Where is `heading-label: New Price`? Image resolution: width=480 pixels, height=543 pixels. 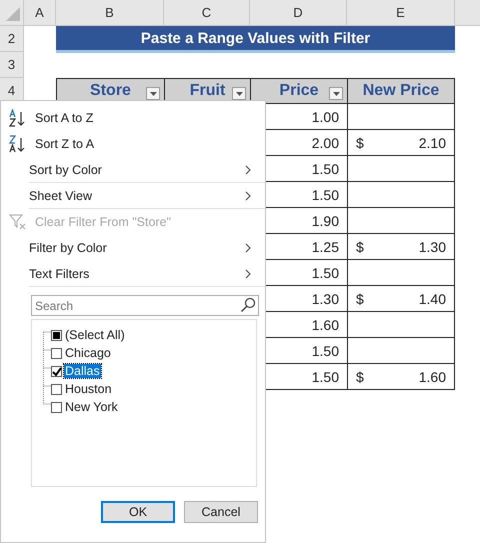 heading-label: New Price is located at coordinates (401, 91).